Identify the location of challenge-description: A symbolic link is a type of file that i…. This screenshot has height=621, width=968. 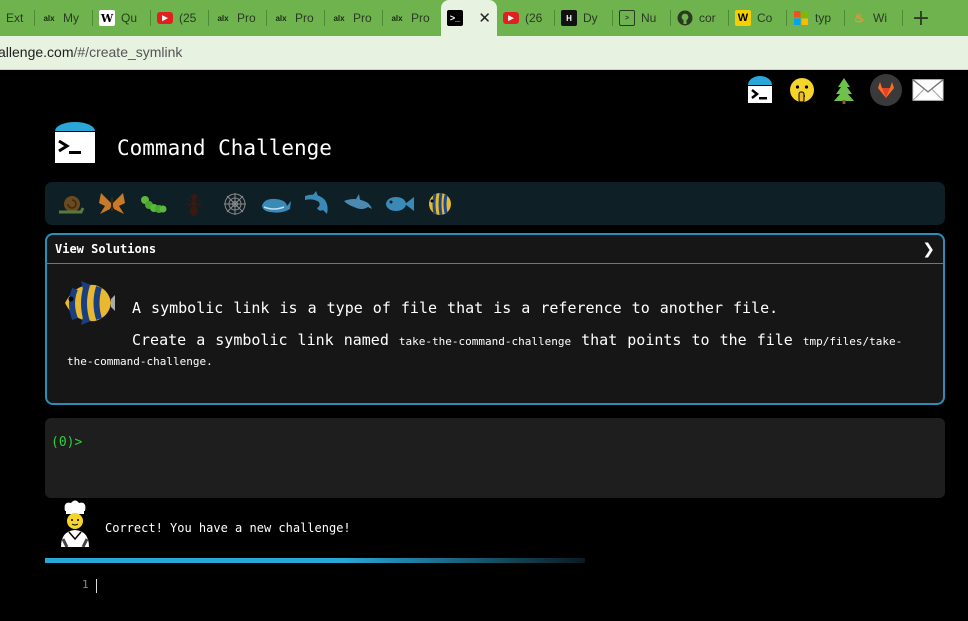
(455, 308).